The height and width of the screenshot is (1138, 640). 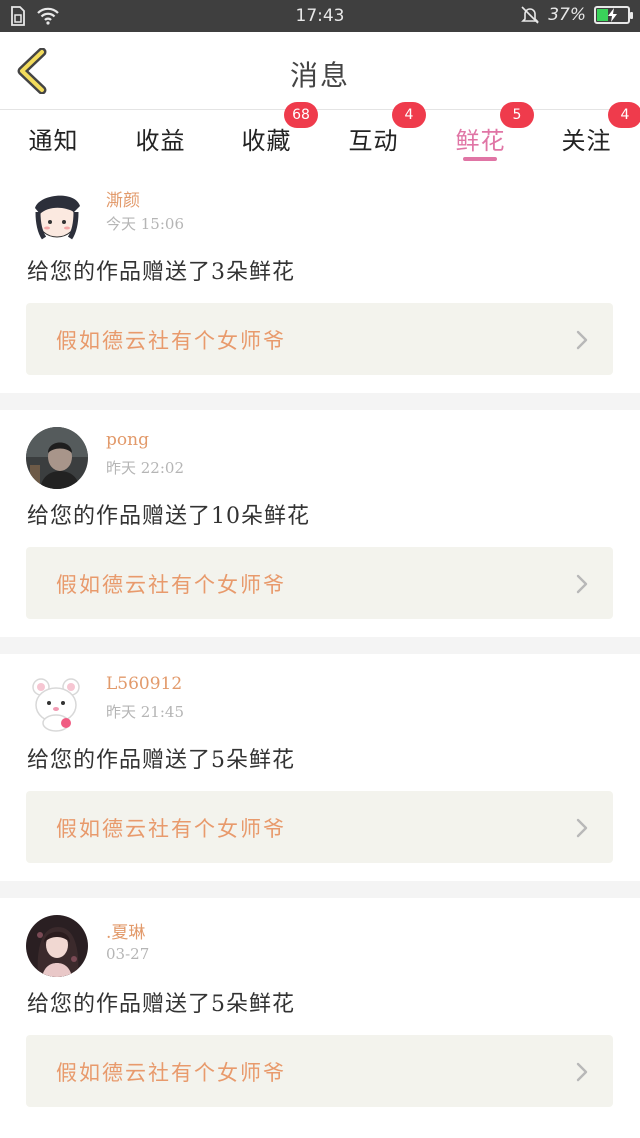 What do you see at coordinates (567, 15) in the screenshot?
I see `battery-percent: 37%` at bounding box center [567, 15].